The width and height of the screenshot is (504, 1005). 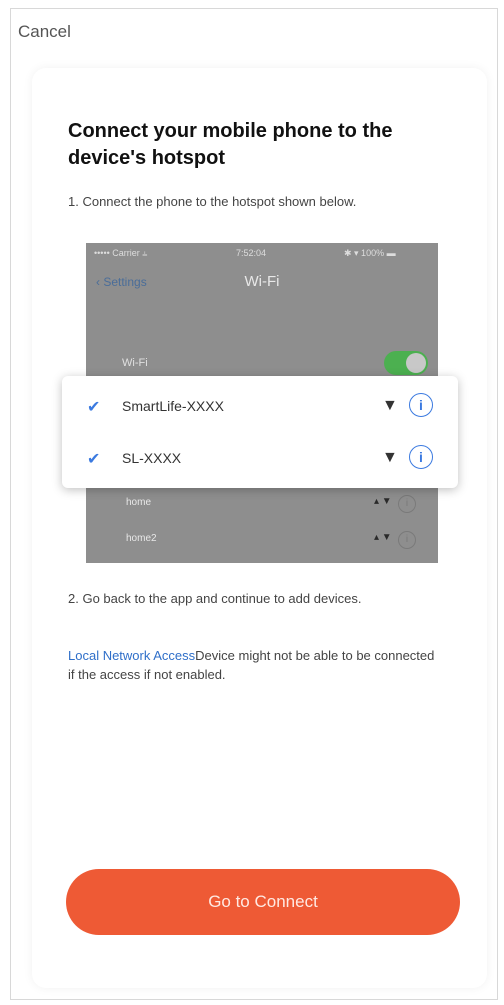 I want to click on hotspot-row-sl: ✔ SL-XXXX ▼ i, so click(x=260, y=459).